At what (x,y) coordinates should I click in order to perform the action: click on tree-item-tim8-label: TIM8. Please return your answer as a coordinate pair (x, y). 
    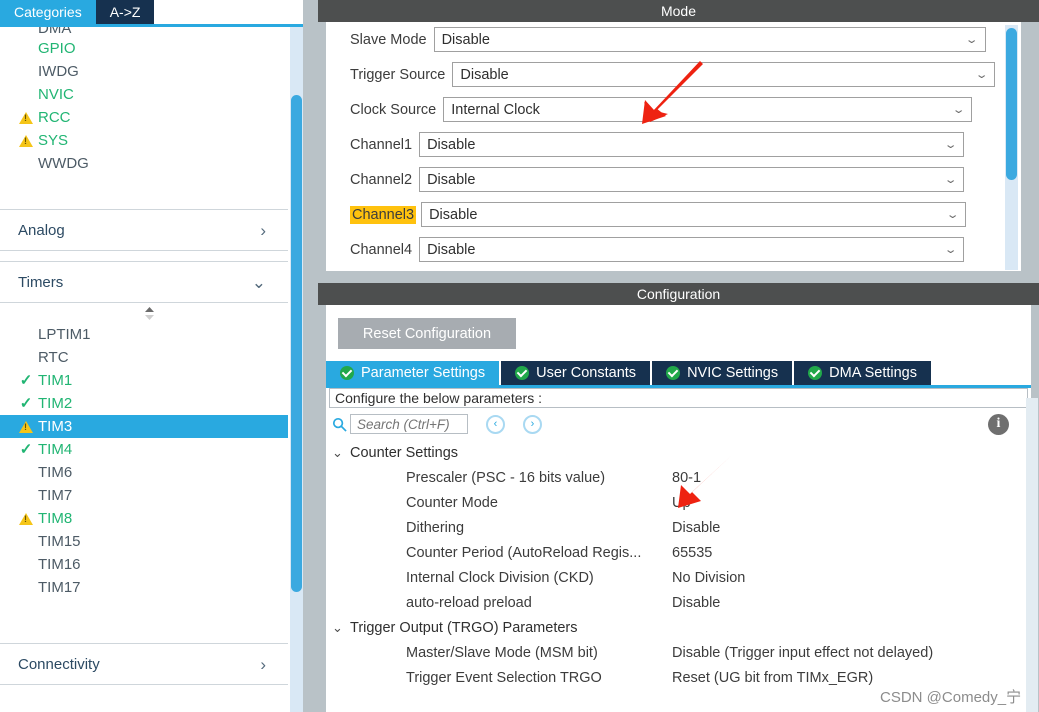
    Looking at the image, I should click on (55, 518).